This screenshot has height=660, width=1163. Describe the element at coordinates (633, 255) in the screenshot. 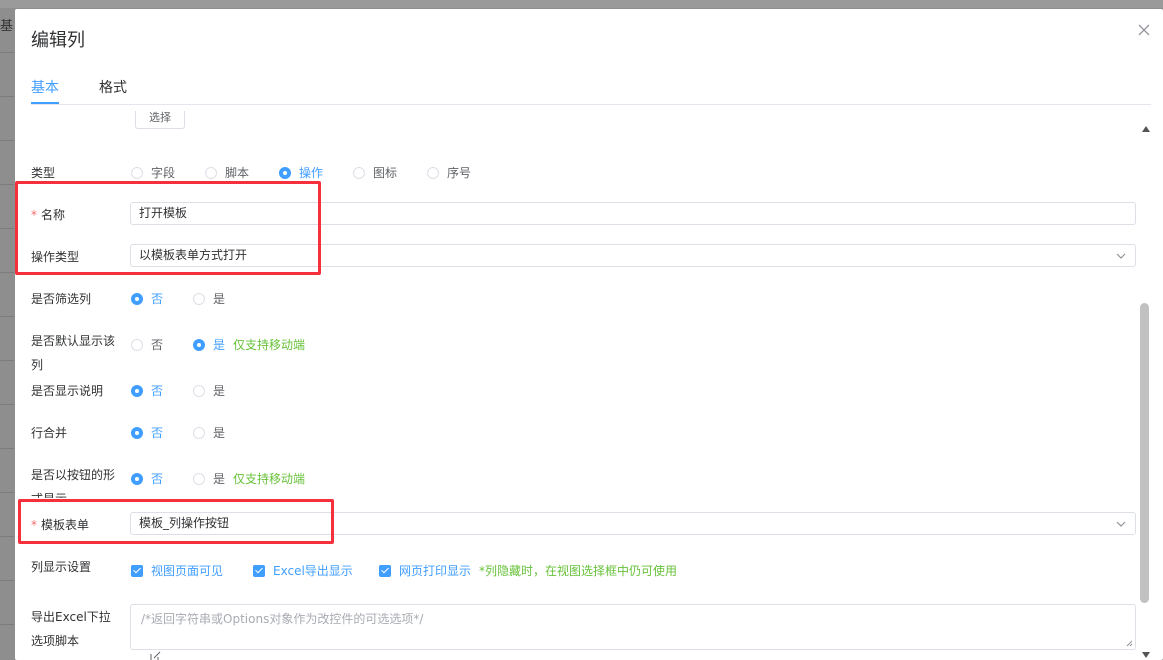

I see `action-type-select: 以模板表单方式打开` at that location.